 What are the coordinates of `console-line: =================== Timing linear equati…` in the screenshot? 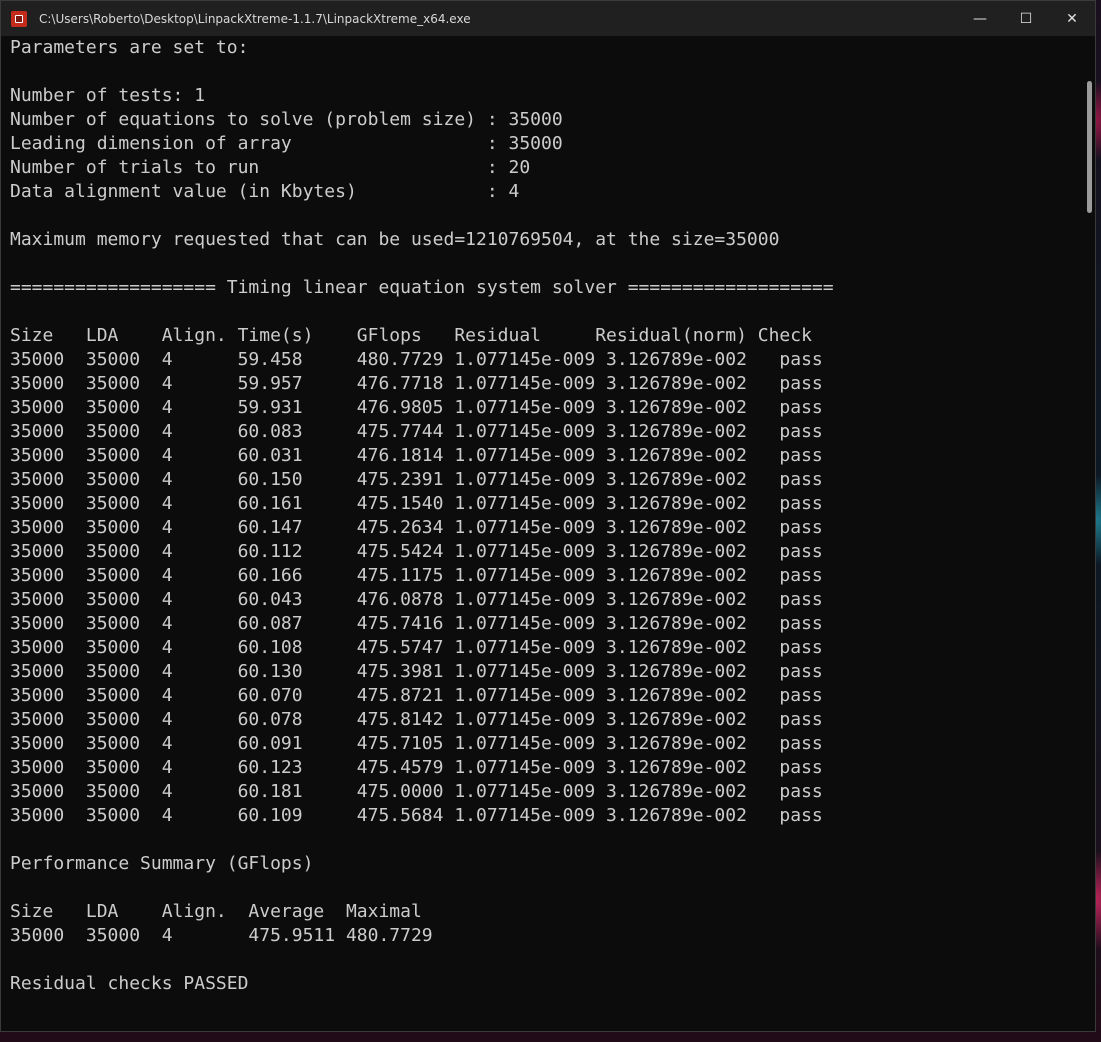 It's located at (422, 287).